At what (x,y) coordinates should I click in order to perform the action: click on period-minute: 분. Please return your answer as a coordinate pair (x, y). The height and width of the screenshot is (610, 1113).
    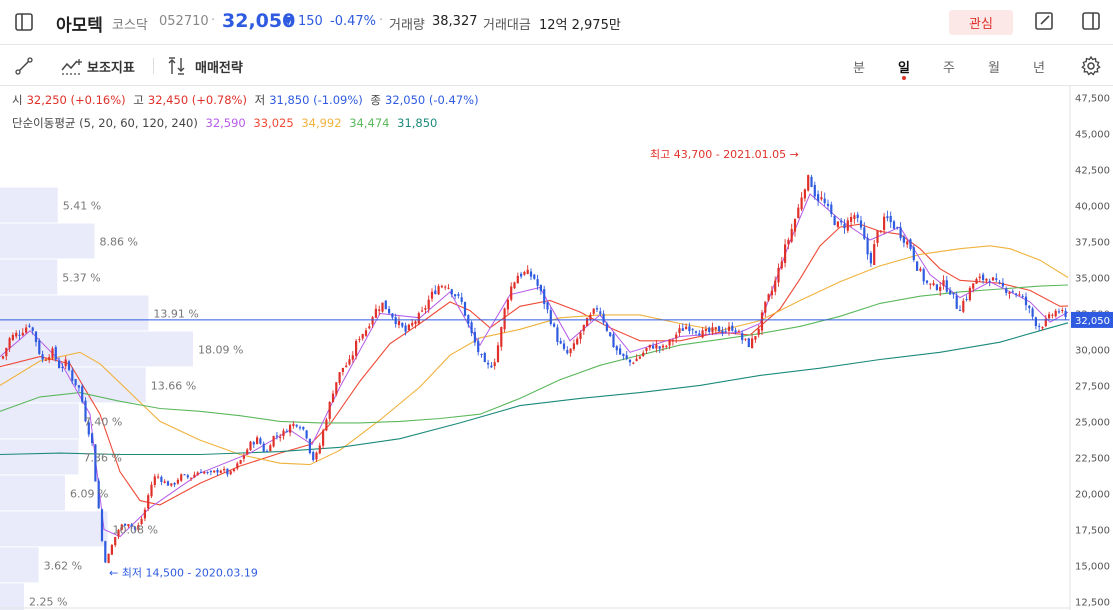
    Looking at the image, I should click on (859, 66).